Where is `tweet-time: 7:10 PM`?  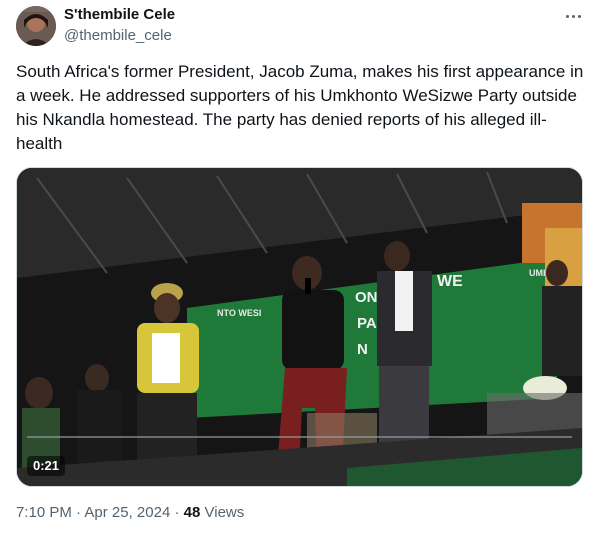 tweet-time: 7:10 PM is located at coordinates (44, 512).